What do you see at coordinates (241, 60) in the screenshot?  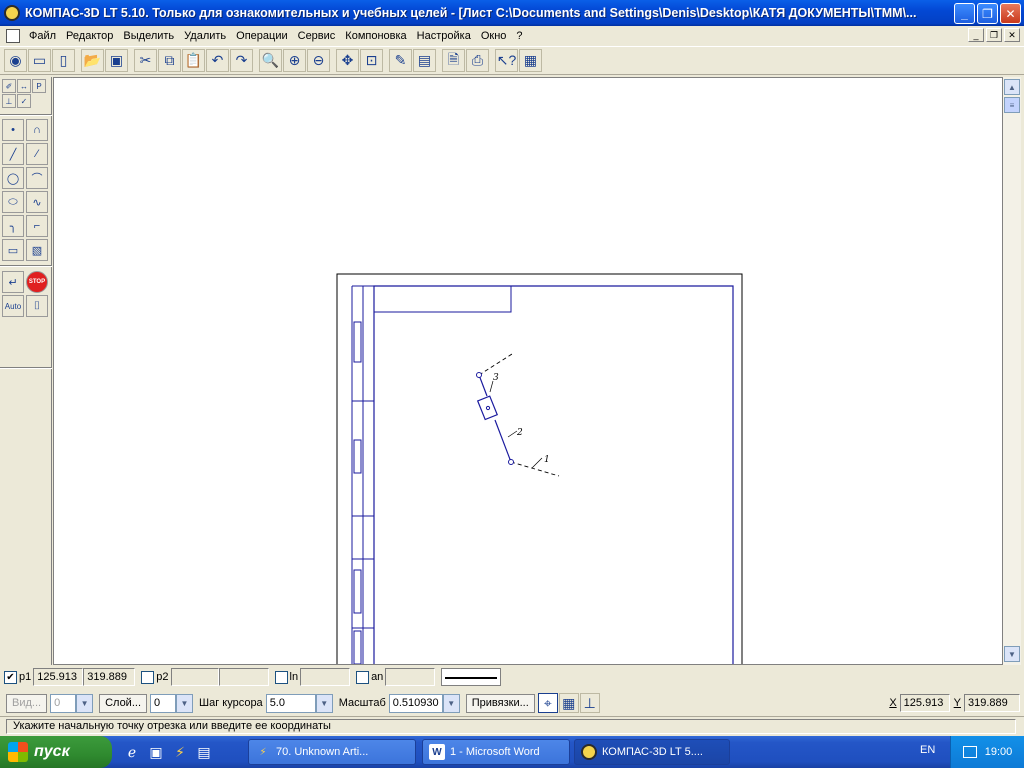 I see `redo-icon: ↷` at bounding box center [241, 60].